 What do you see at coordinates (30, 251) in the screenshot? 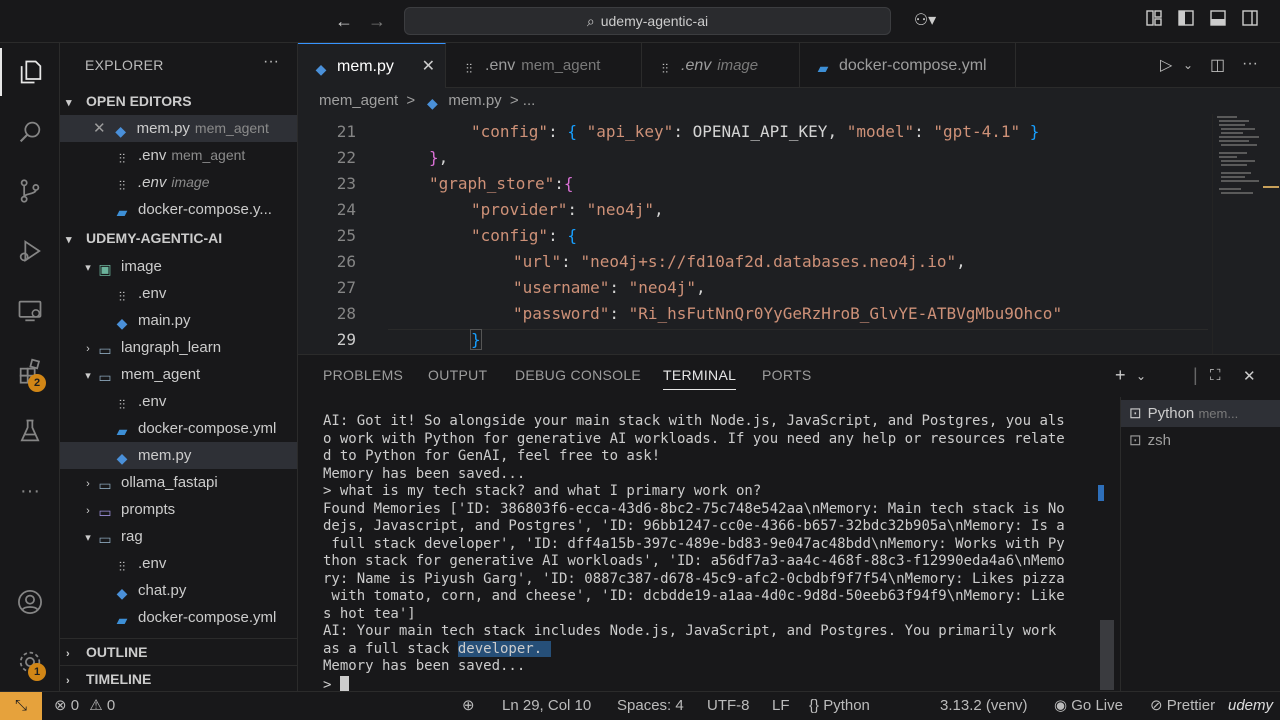
I see `run-debug-icon` at bounding box center [30, 251].